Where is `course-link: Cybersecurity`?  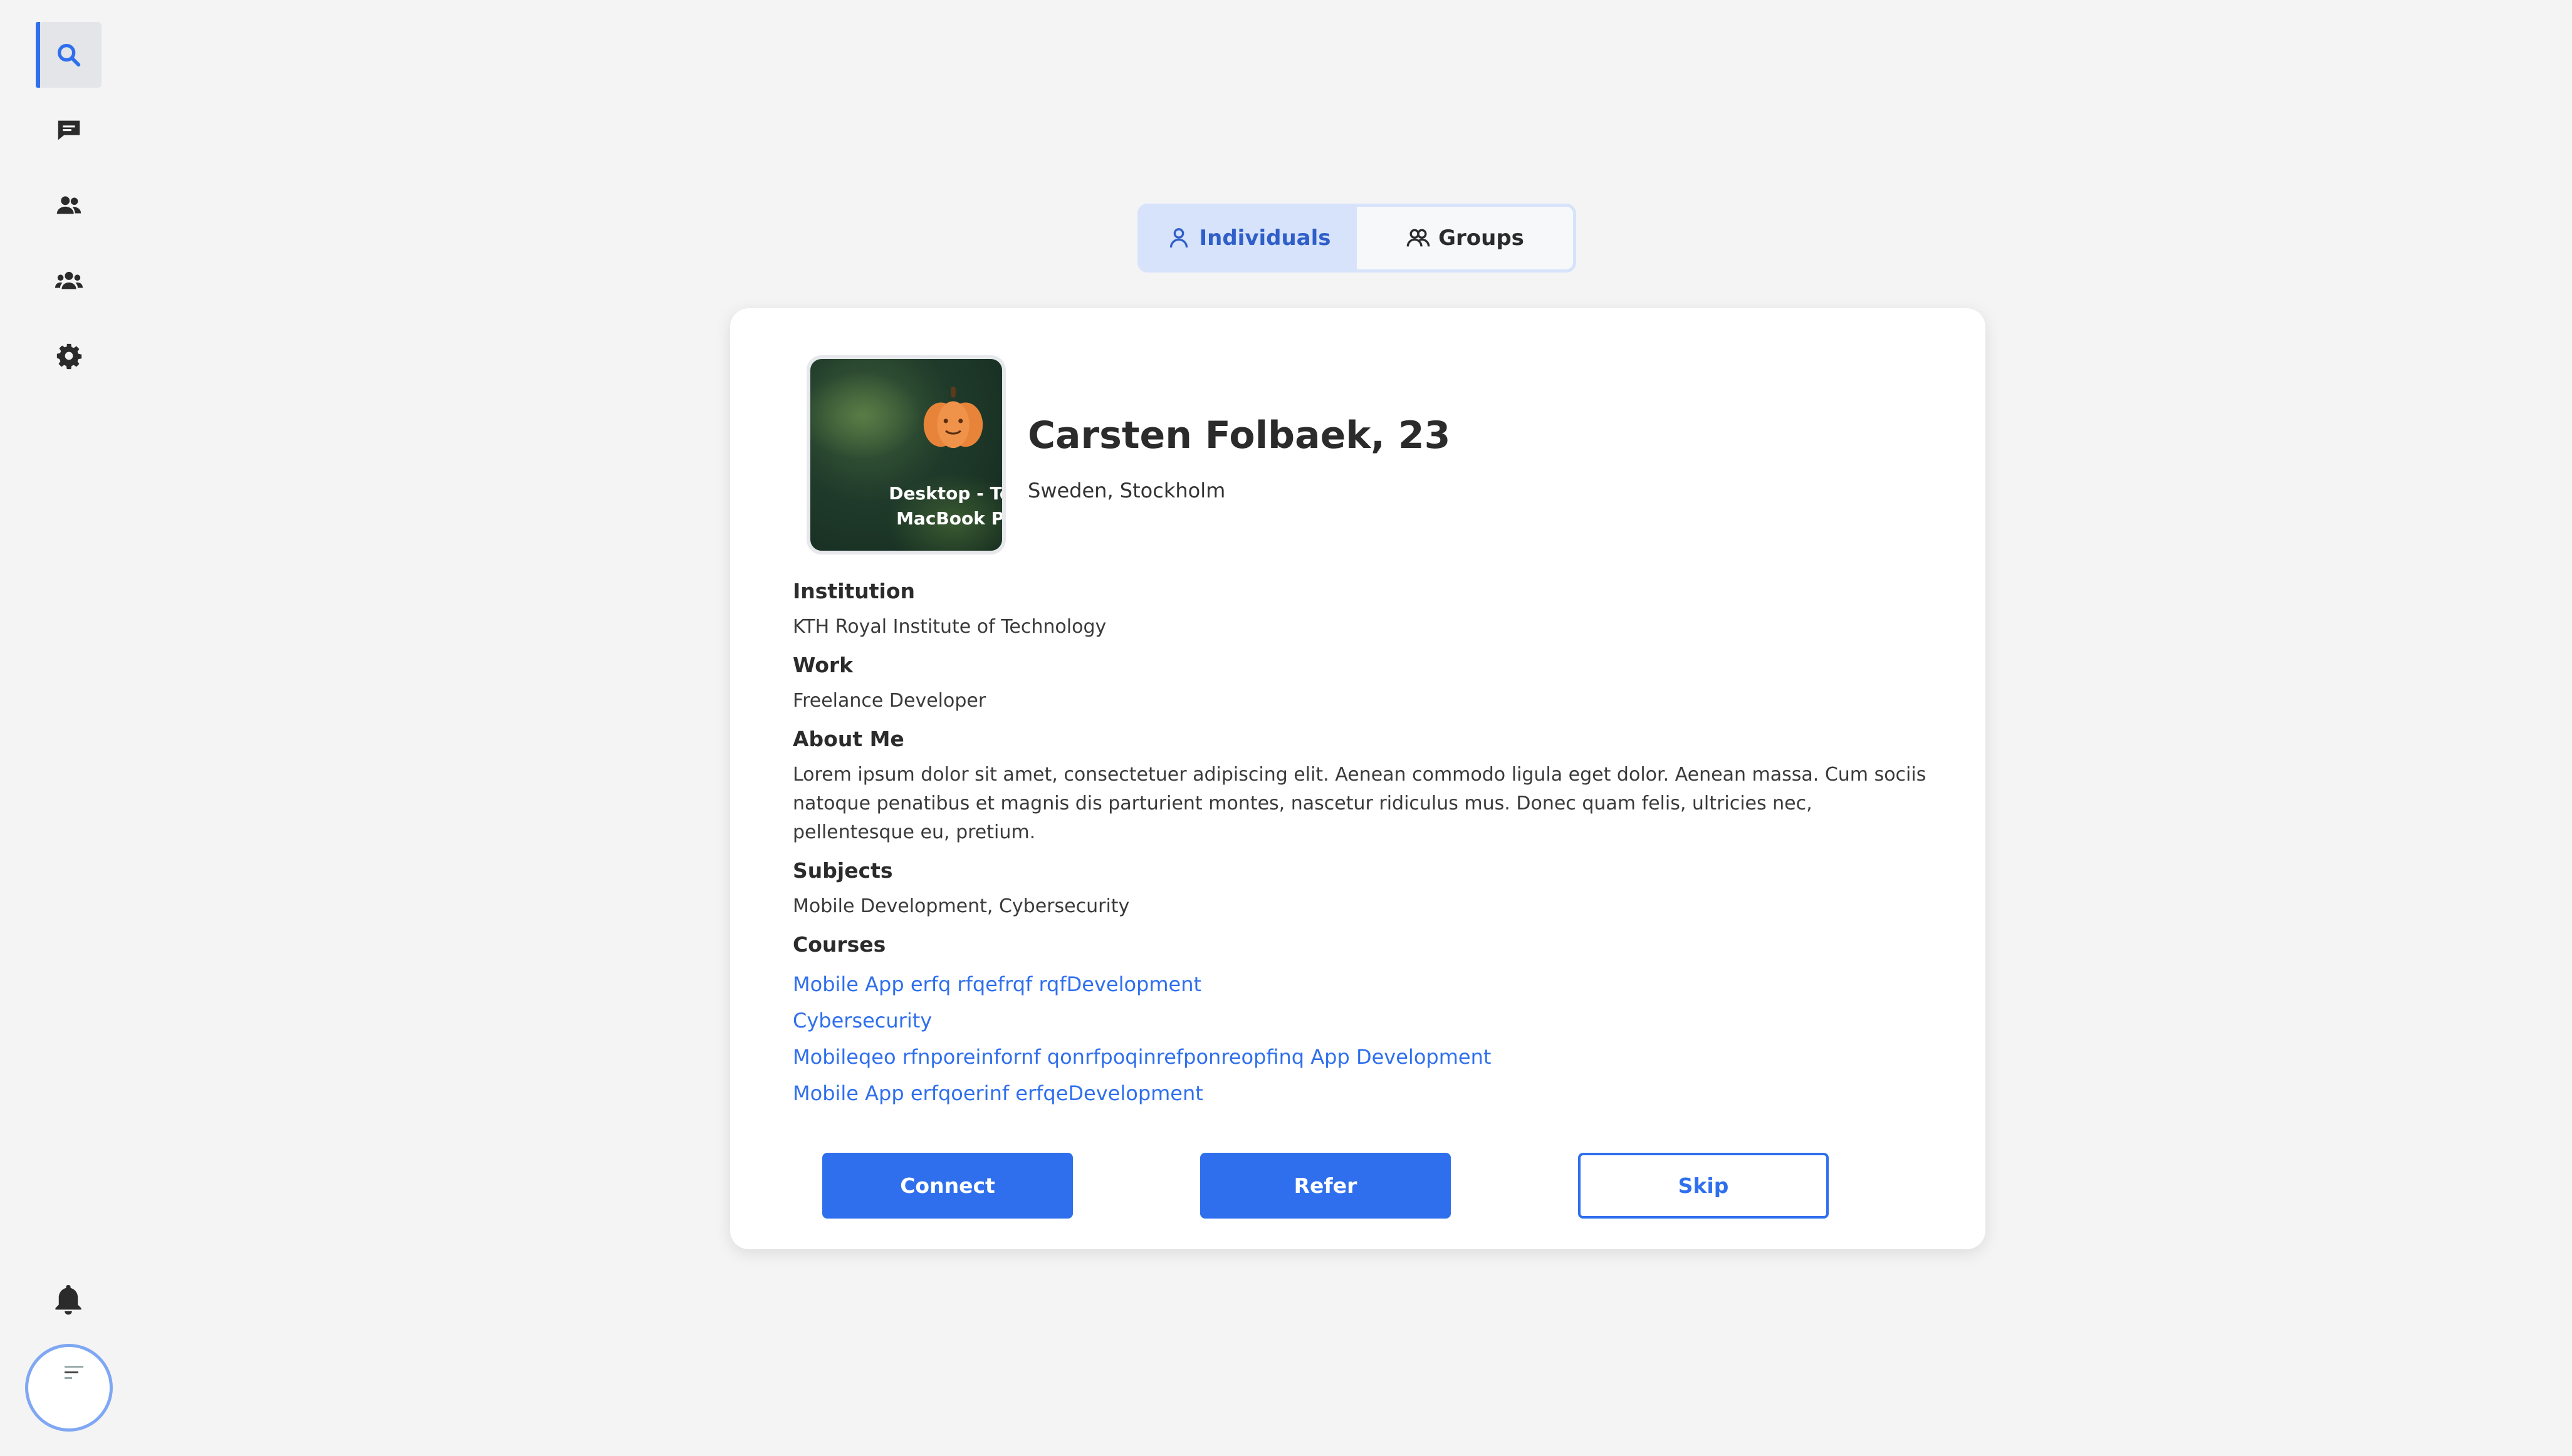 course-link: Cybersecurity is located at coordinates (1363, 1020).